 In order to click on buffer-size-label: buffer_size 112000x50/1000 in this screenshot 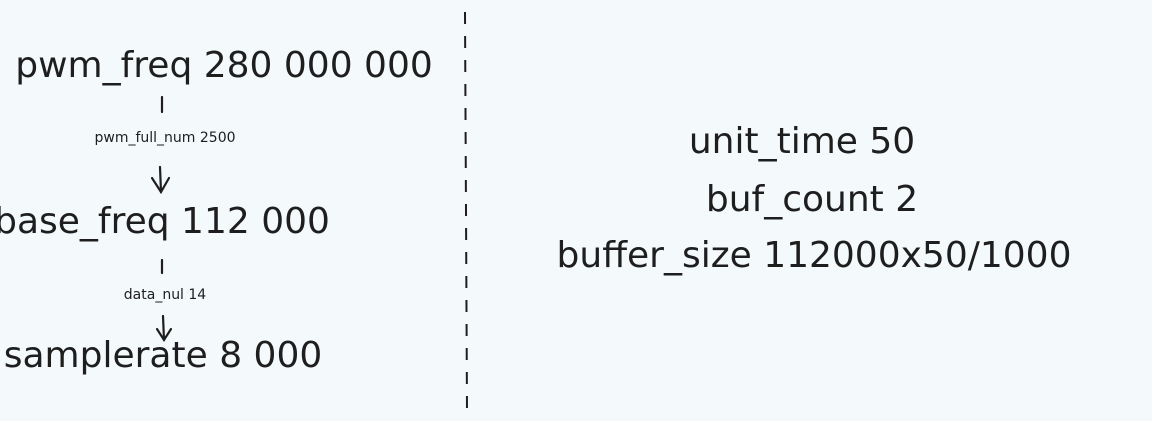, I will do `click(814, 255)`.